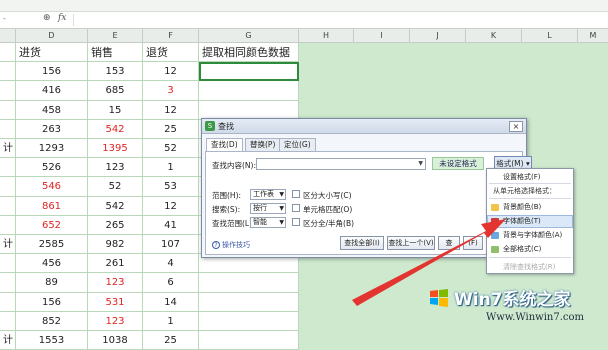  Describe the element at coordinates (171, 187) in the screenshot. I see `table-cell: 53` at that location.